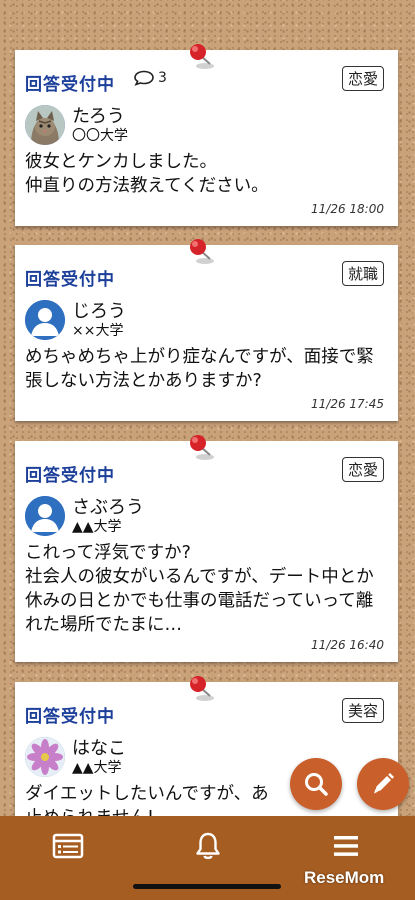  I want to click on menu-icon, so click(346, 846).